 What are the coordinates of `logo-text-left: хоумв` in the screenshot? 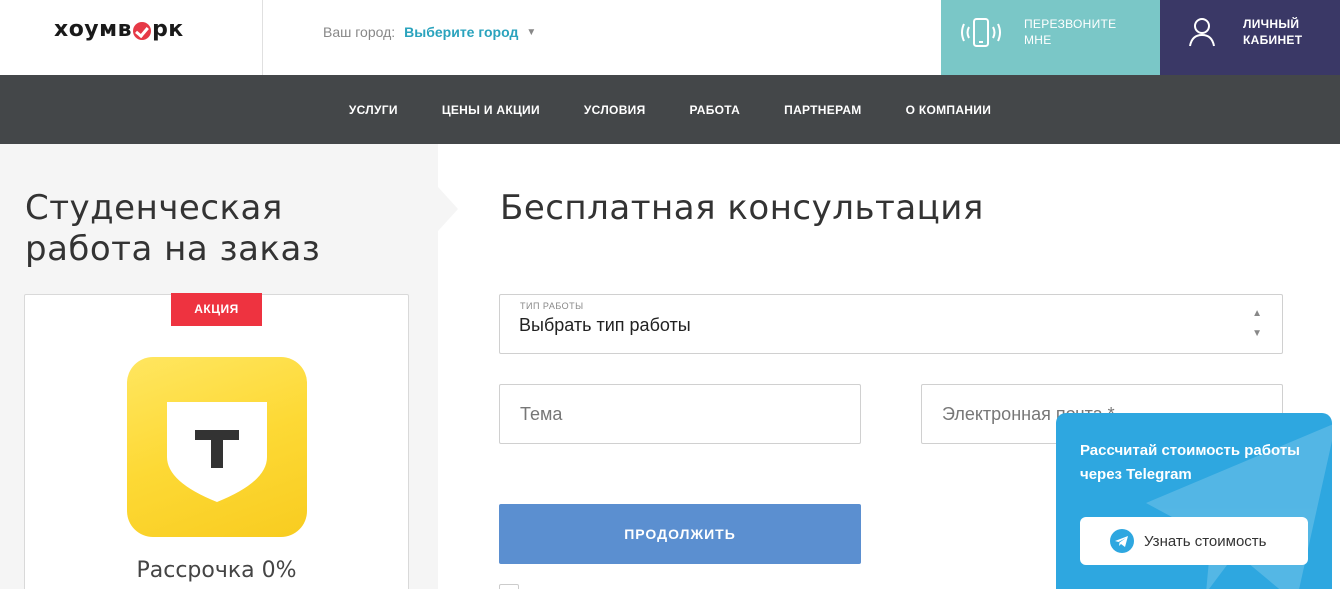 It's located at (93, 29).